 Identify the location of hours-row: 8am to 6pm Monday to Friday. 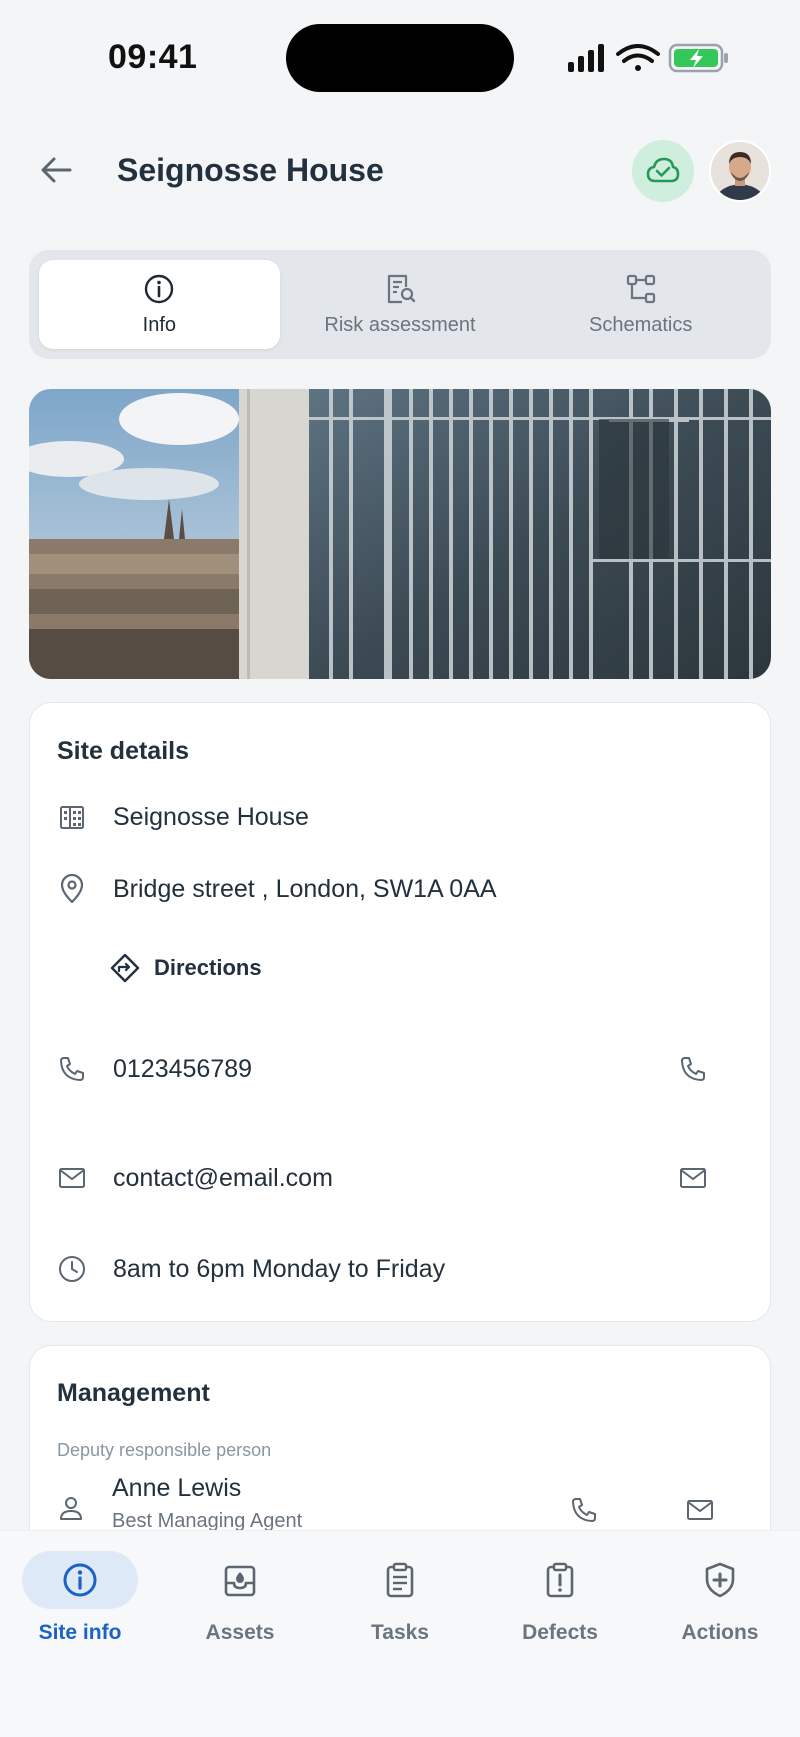
(400, 1269).